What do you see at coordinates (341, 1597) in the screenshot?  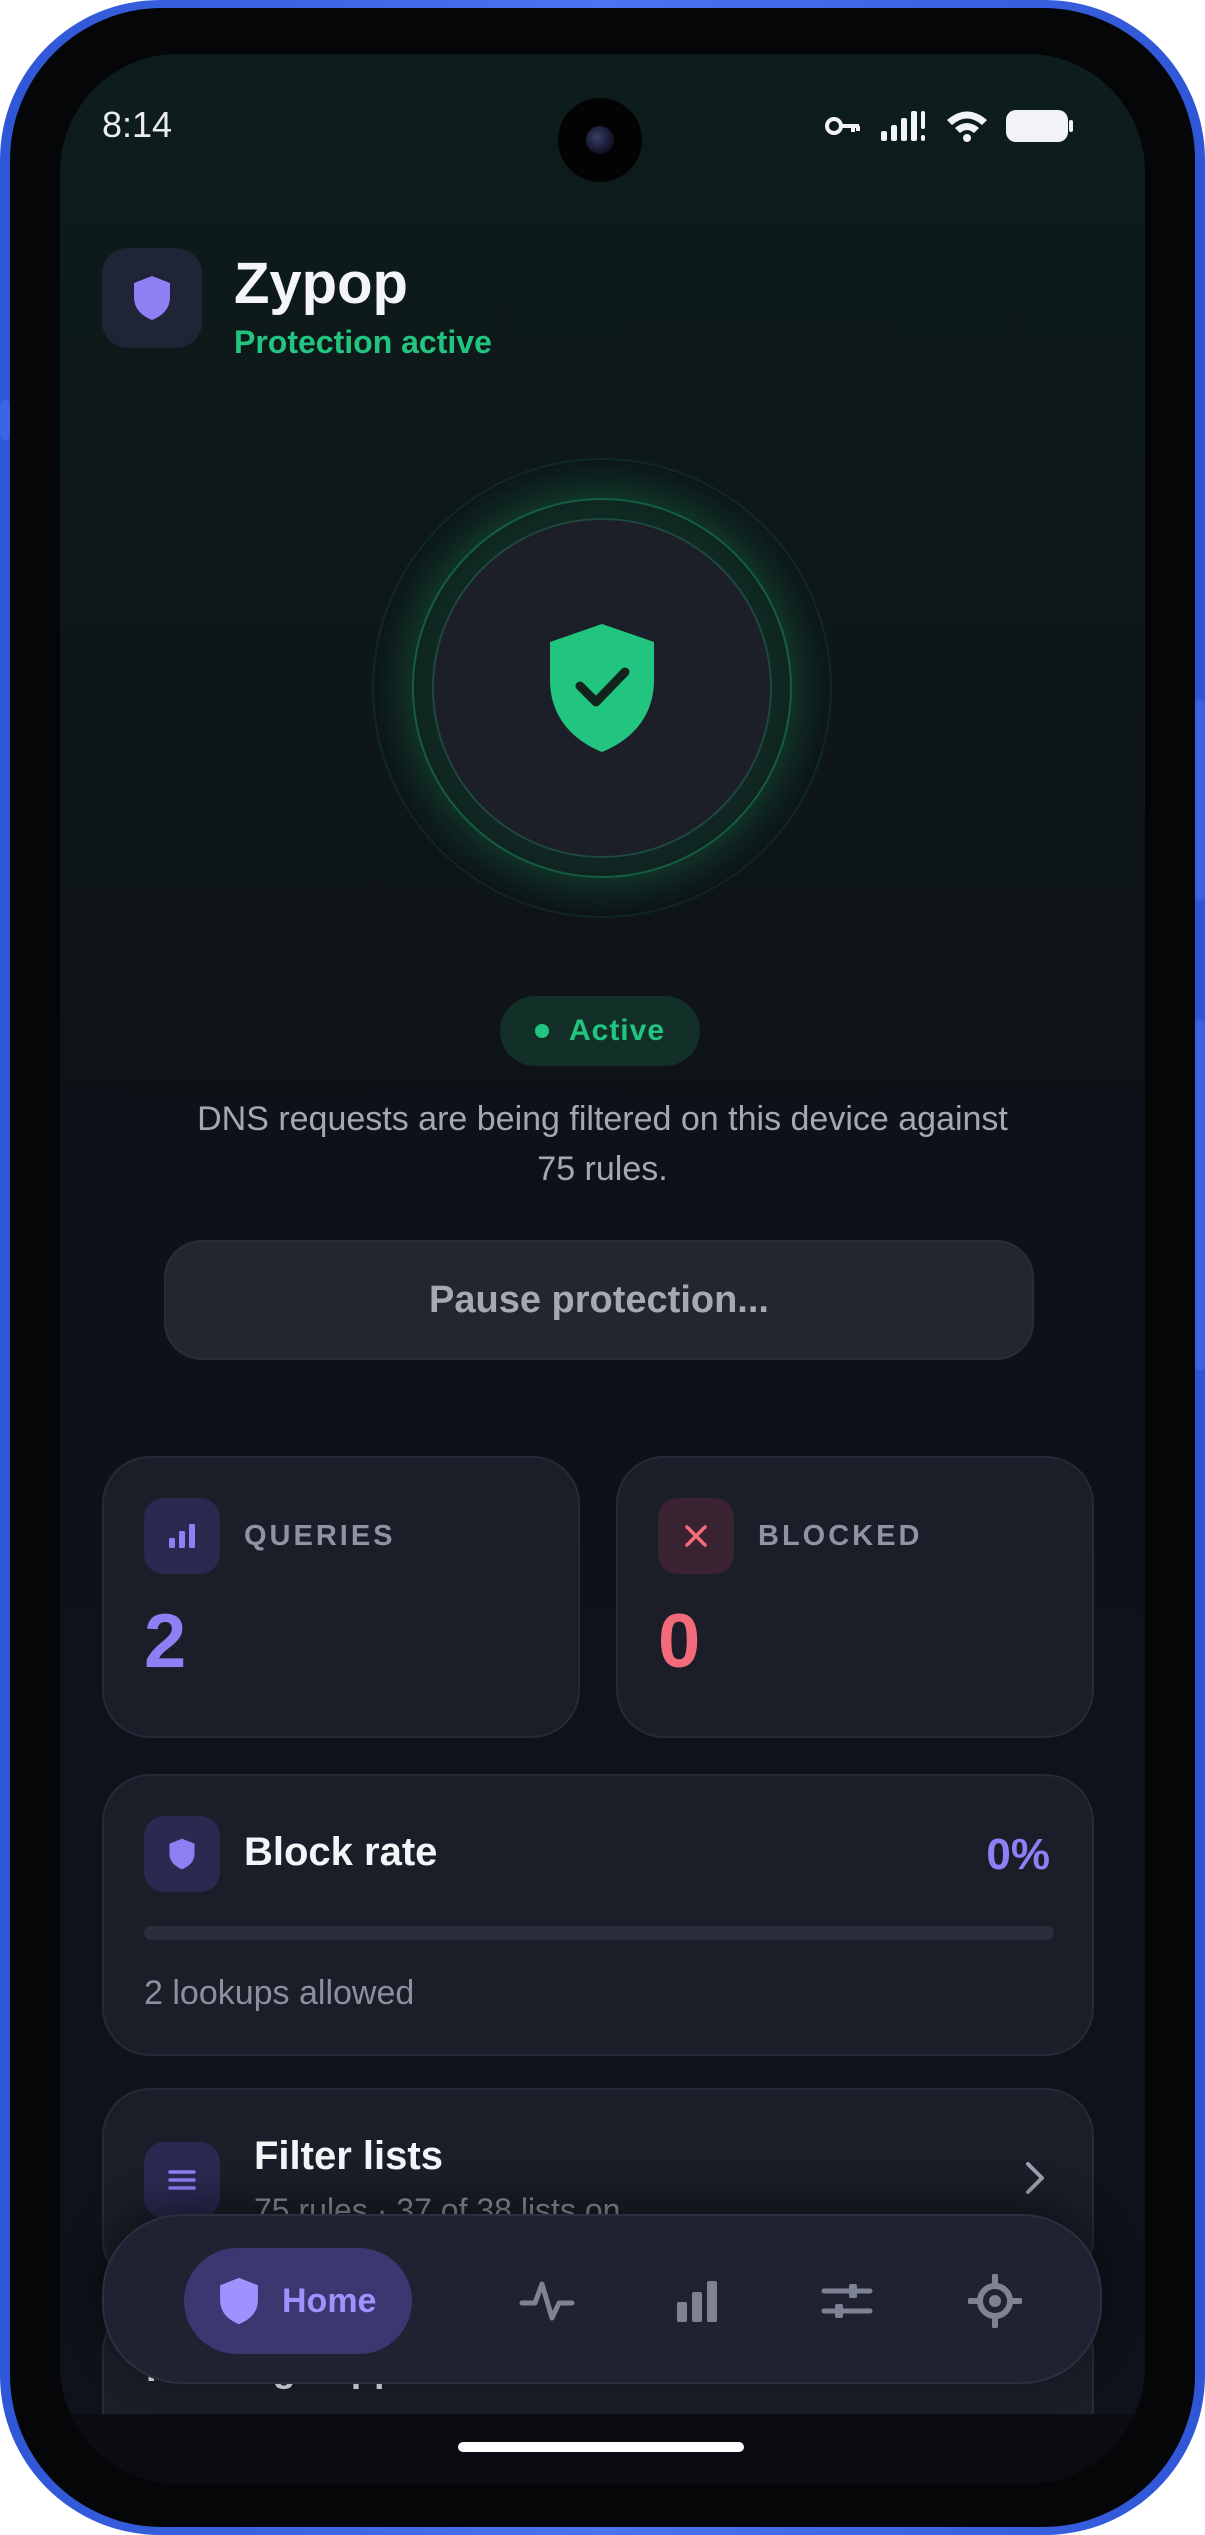 I see `queries-card: QUERIES 2` at bounding box center [341, 1597].